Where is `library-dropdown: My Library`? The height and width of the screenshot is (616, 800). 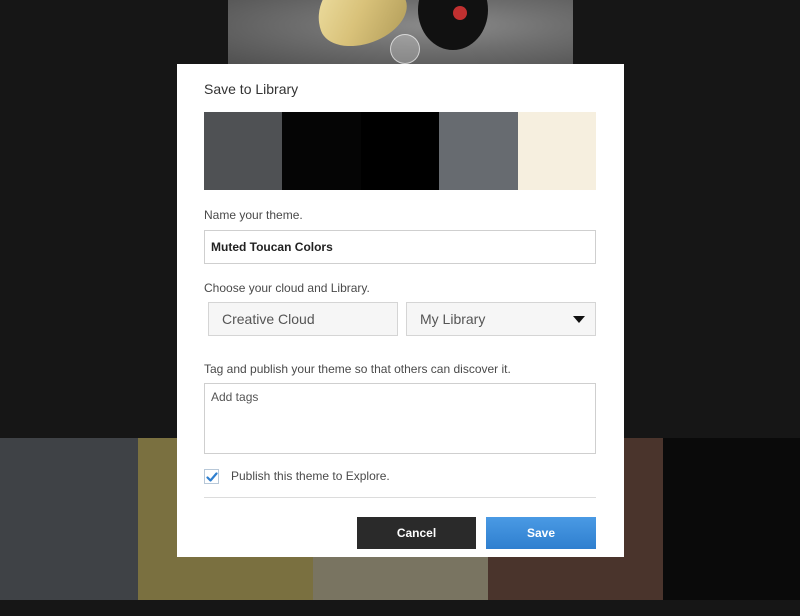
library-dropdown: My Library is located at coordinates (501, 319).